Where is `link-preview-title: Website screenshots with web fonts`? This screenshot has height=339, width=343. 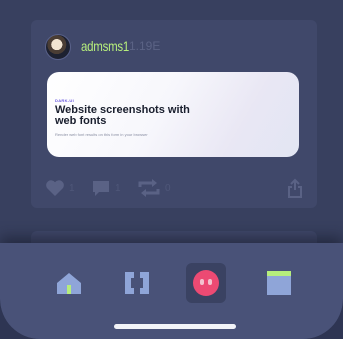 link-preview-title: Website screenshots with web fonts is located at coordinates (122, 115).